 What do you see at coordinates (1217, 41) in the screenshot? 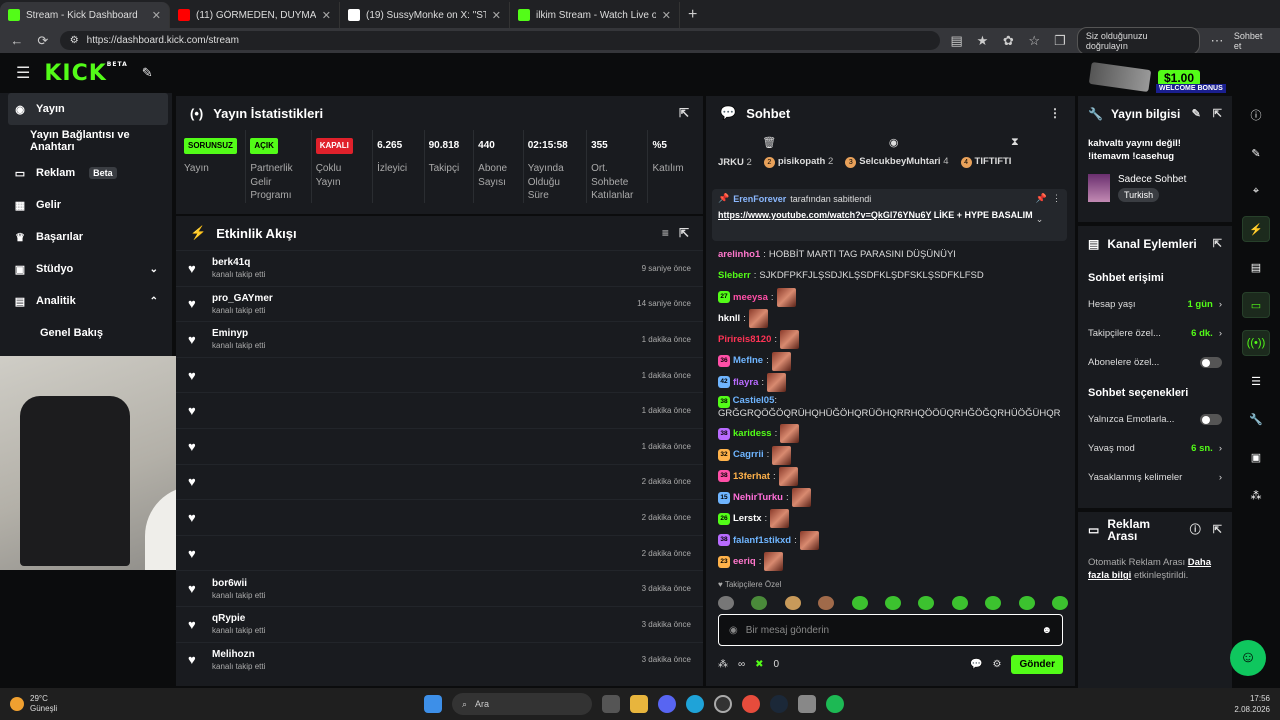
I see `more-menu-icon: ⋯` at bounding box center [1217, 41].